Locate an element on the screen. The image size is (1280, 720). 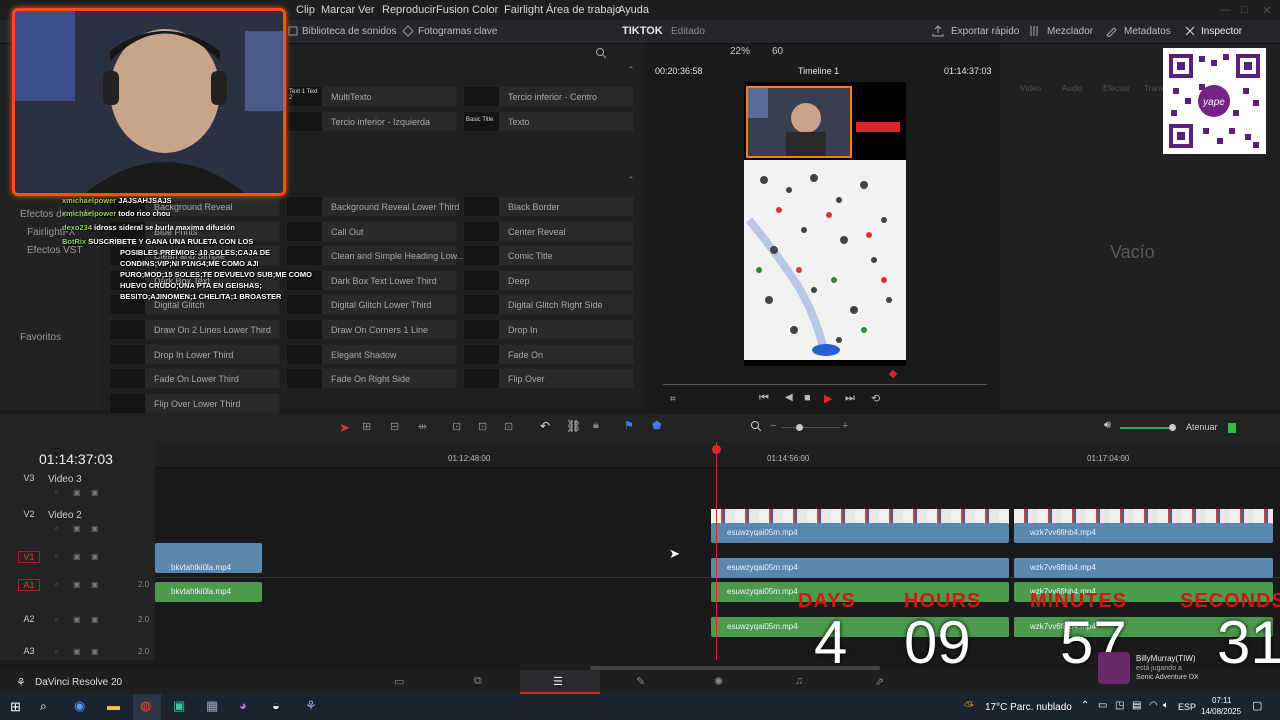
dynamic-trim-icon: ⇹ is located at coordinates (422, 426).